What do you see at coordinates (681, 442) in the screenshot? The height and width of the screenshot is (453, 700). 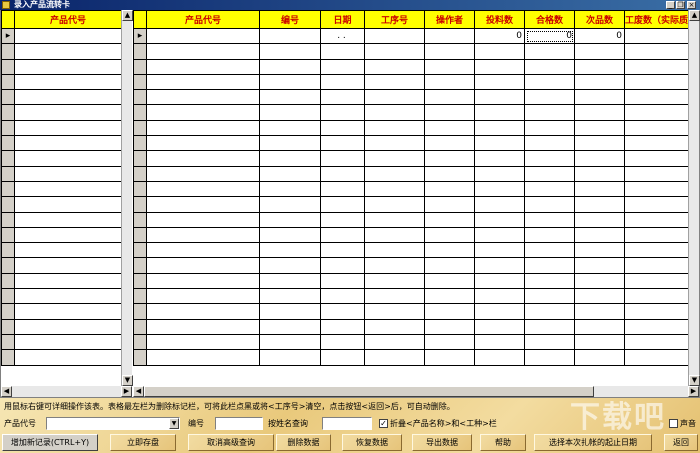 I see `back-button: 返回` at bounding box center [681, 442].